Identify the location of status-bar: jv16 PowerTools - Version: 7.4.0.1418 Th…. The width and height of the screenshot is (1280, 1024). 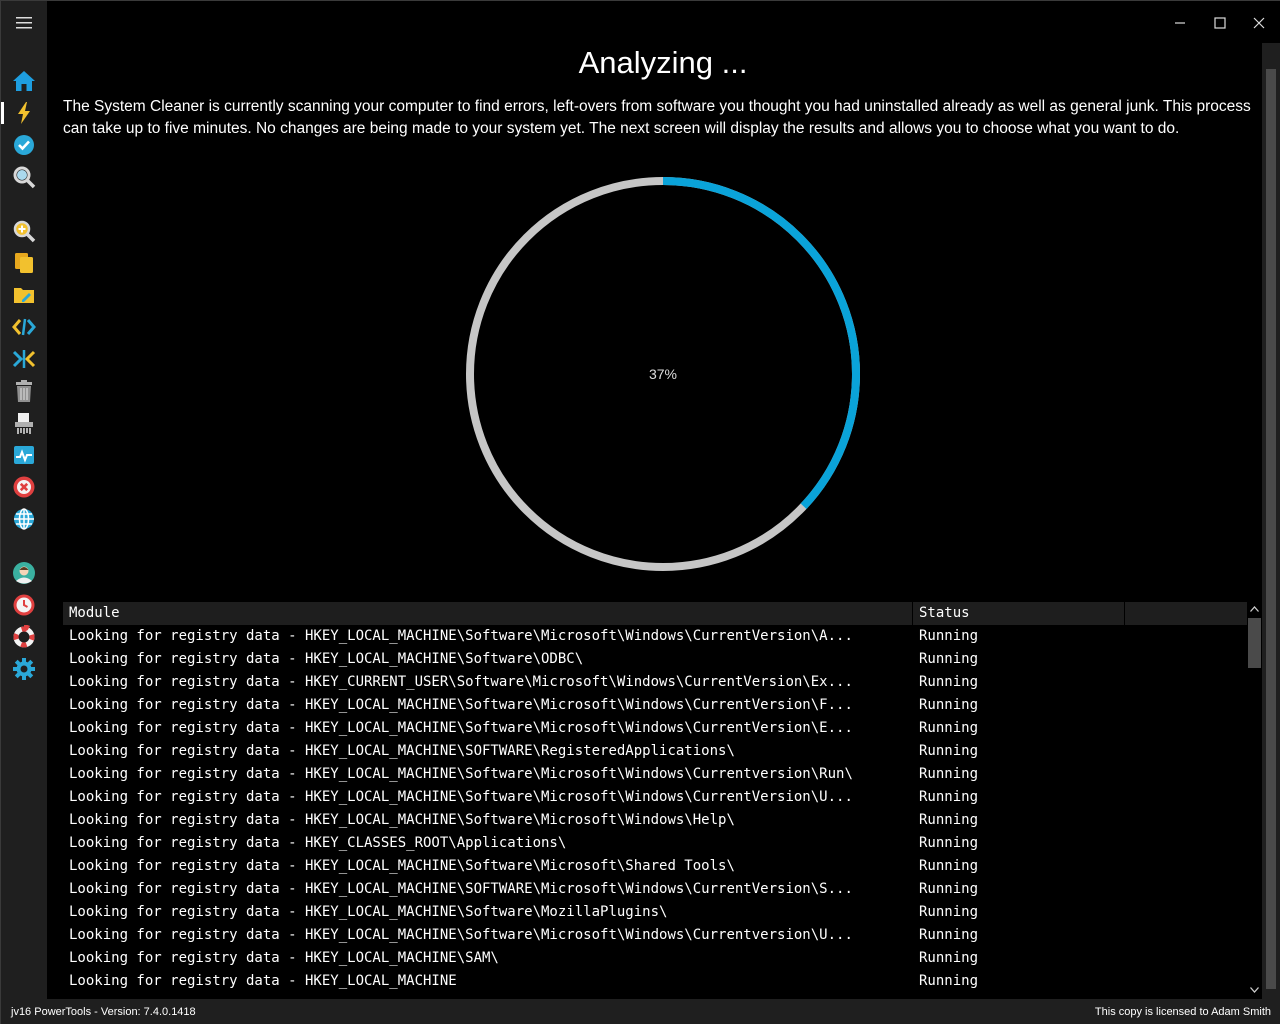
(640, 1011).